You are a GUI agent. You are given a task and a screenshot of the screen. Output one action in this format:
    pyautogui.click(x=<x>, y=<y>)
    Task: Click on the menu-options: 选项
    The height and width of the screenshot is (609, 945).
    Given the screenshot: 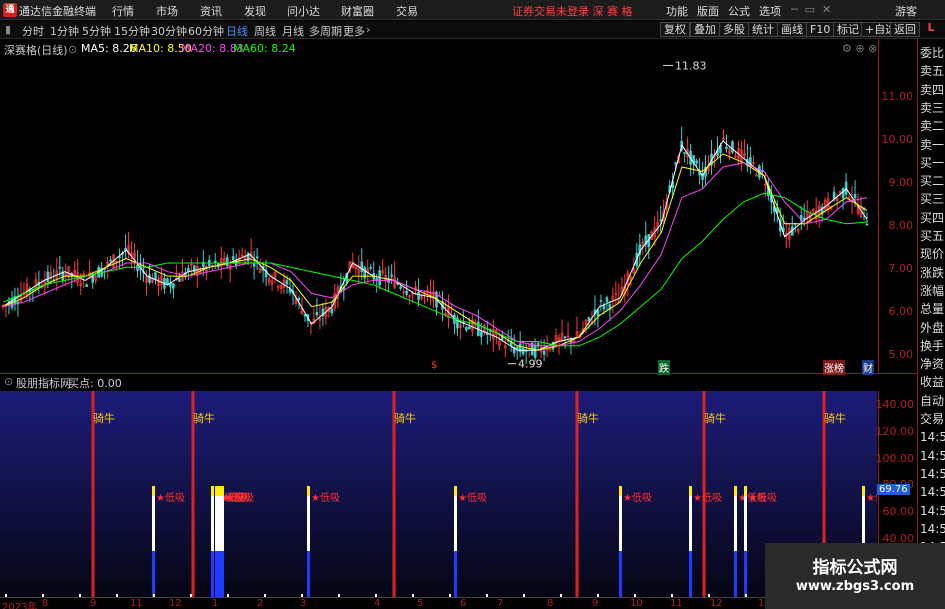 What is the action you would take?
    pyautogui.click(x=770, y=11)
    